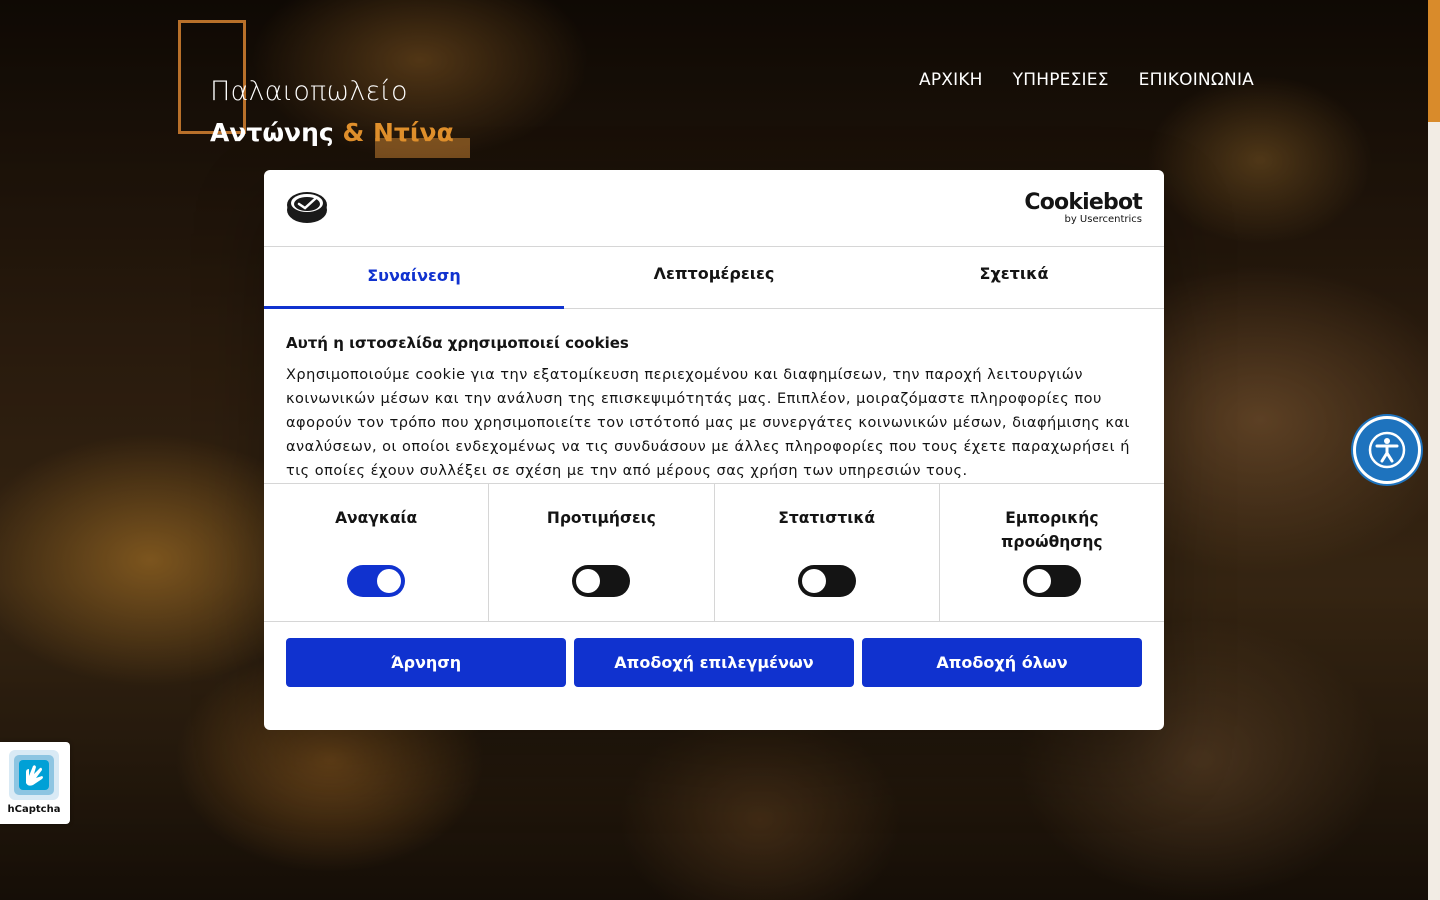 The image size is (1440, 900). I want to click on allow-selected-button: Αποδοχή επιλεγμένων, so click(714, 662).